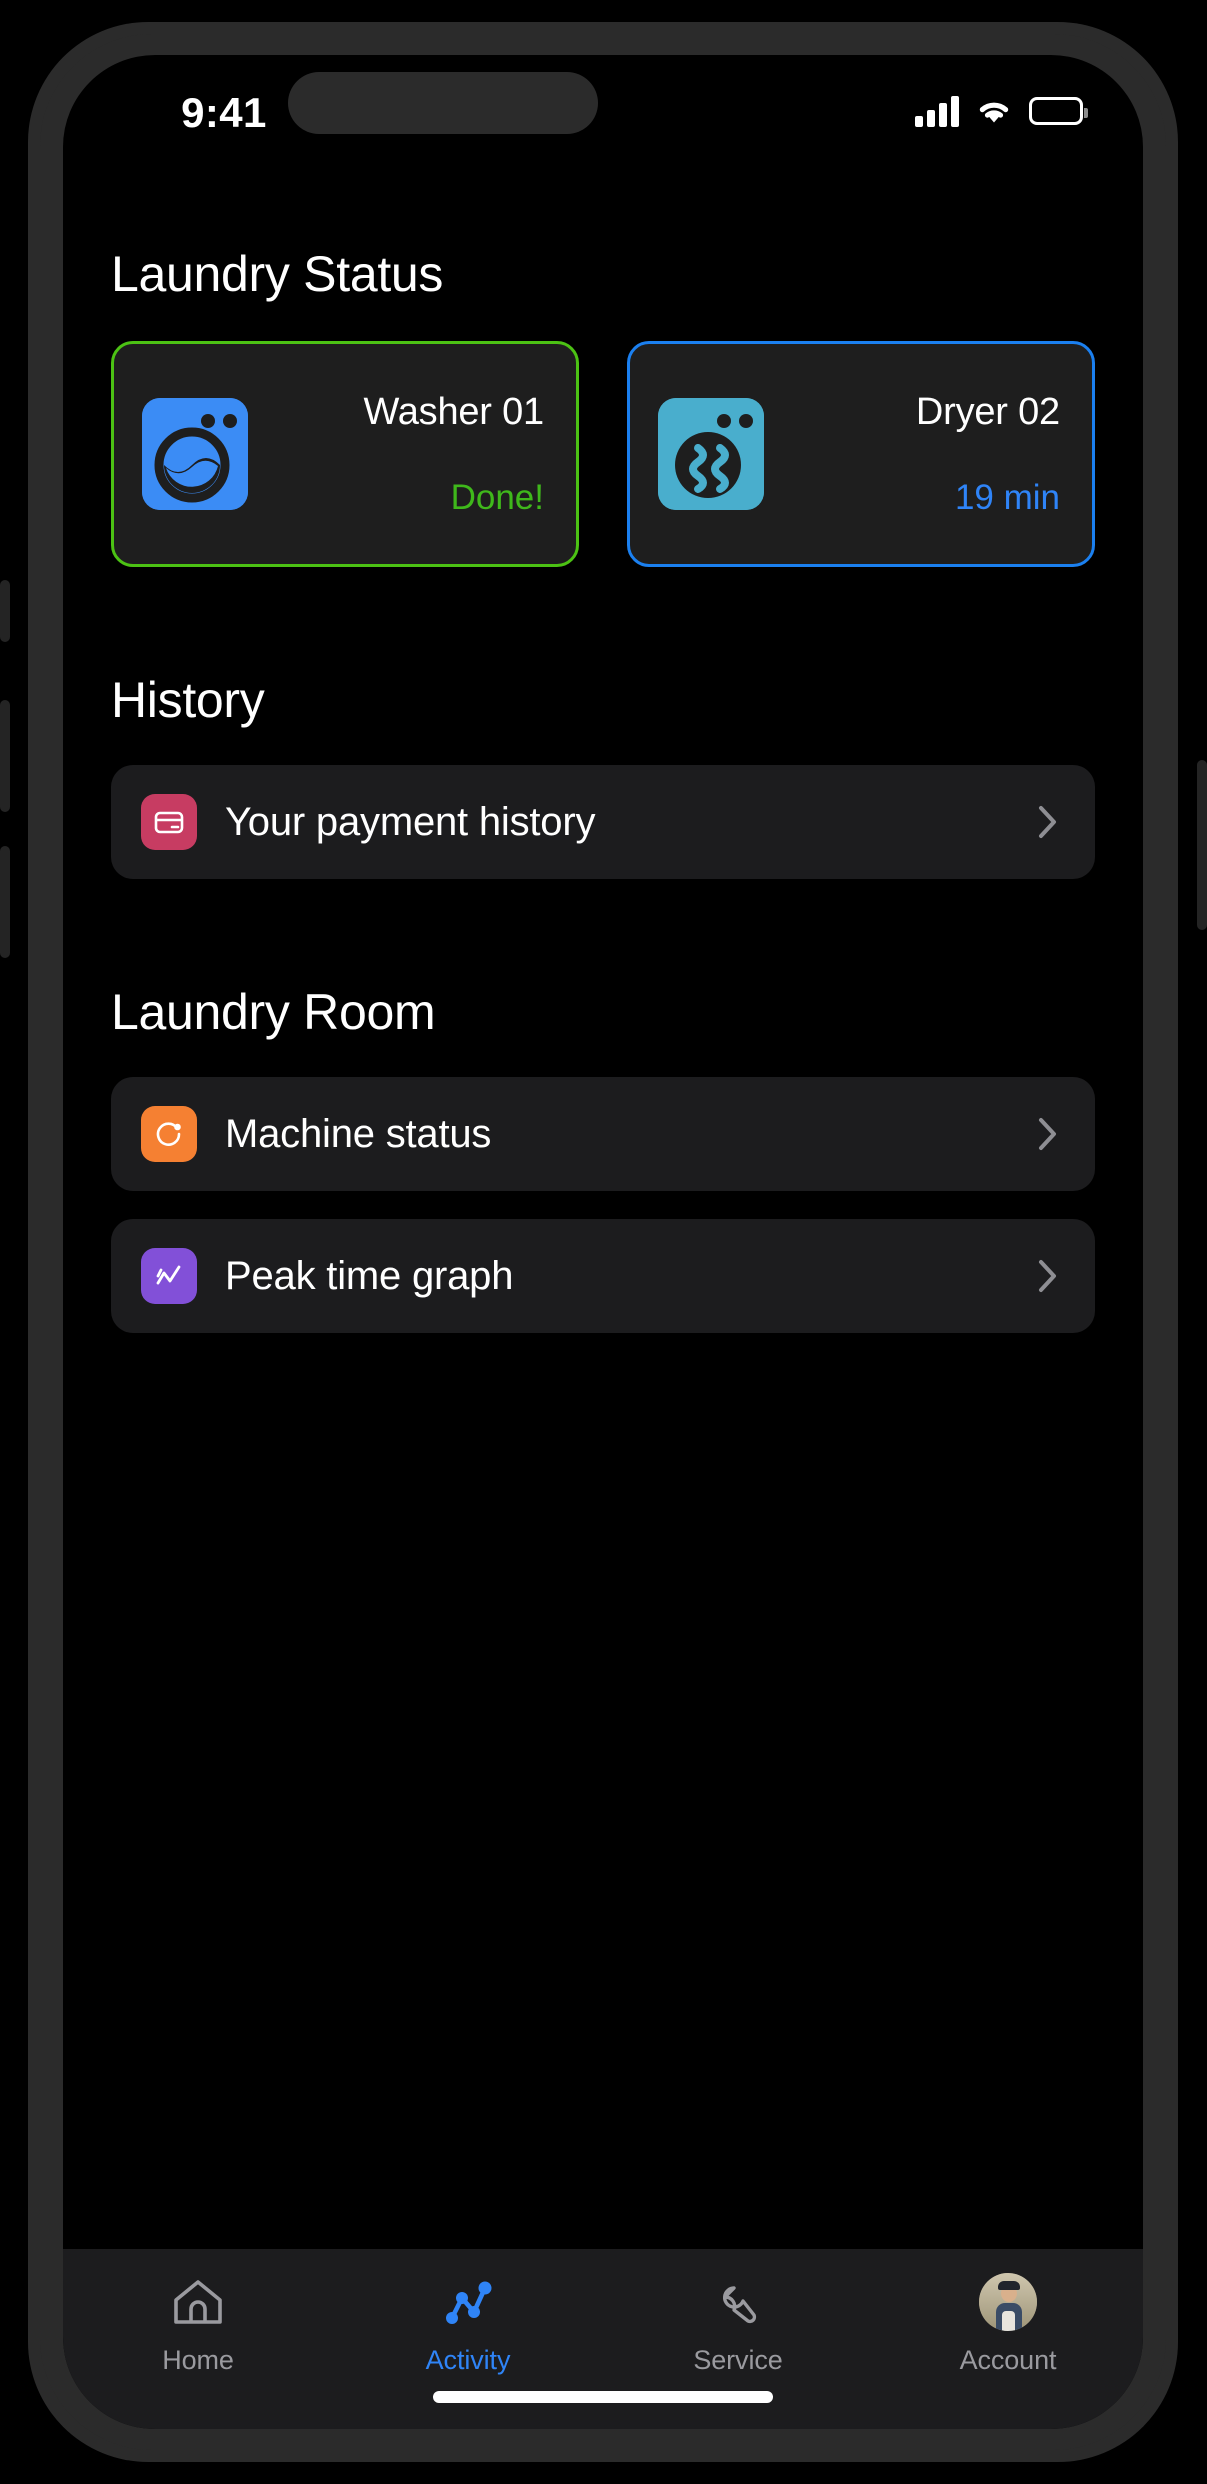 This screenshot has width=1207, height=2484. I want to click on tab-service: Service, so click(738, 2350).